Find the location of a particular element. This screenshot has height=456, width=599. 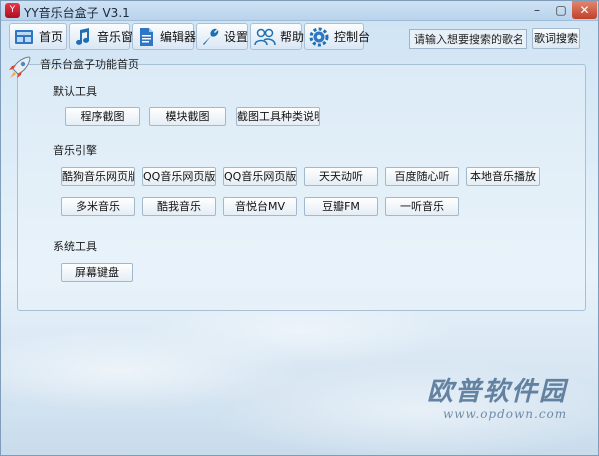

wrench-icon is located at coordinates (210, 37).